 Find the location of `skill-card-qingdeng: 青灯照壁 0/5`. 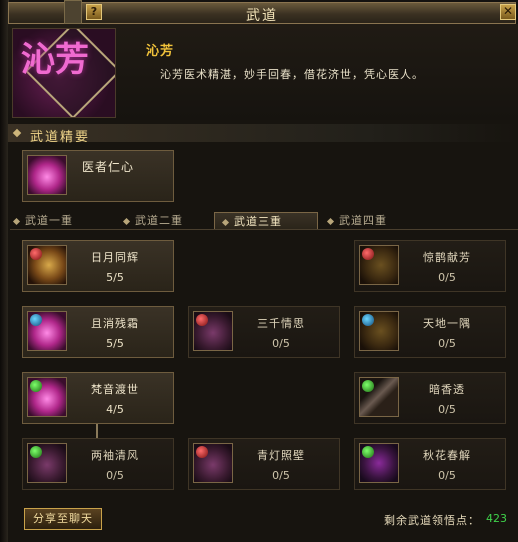

skill-card-qingdeng: 青灯照壁 0/5 is located at coordinates (264, 464).